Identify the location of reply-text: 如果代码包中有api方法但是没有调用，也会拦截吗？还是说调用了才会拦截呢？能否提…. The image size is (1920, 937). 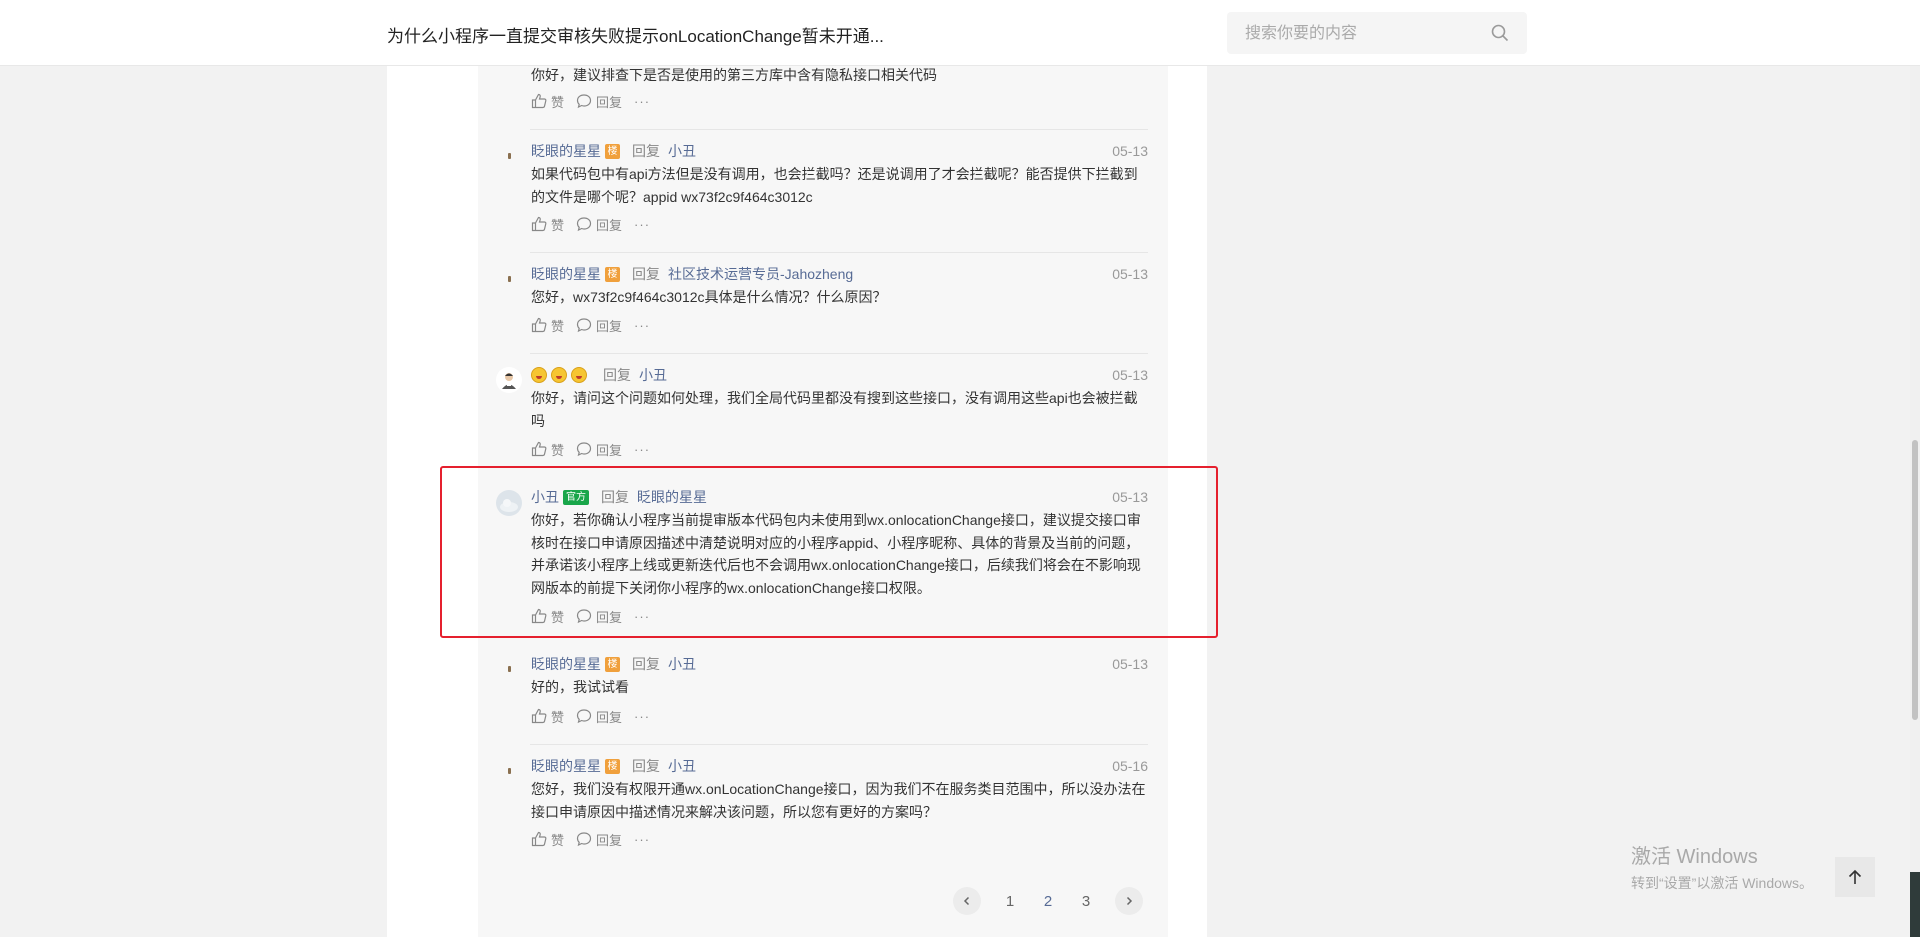
(834, 185).